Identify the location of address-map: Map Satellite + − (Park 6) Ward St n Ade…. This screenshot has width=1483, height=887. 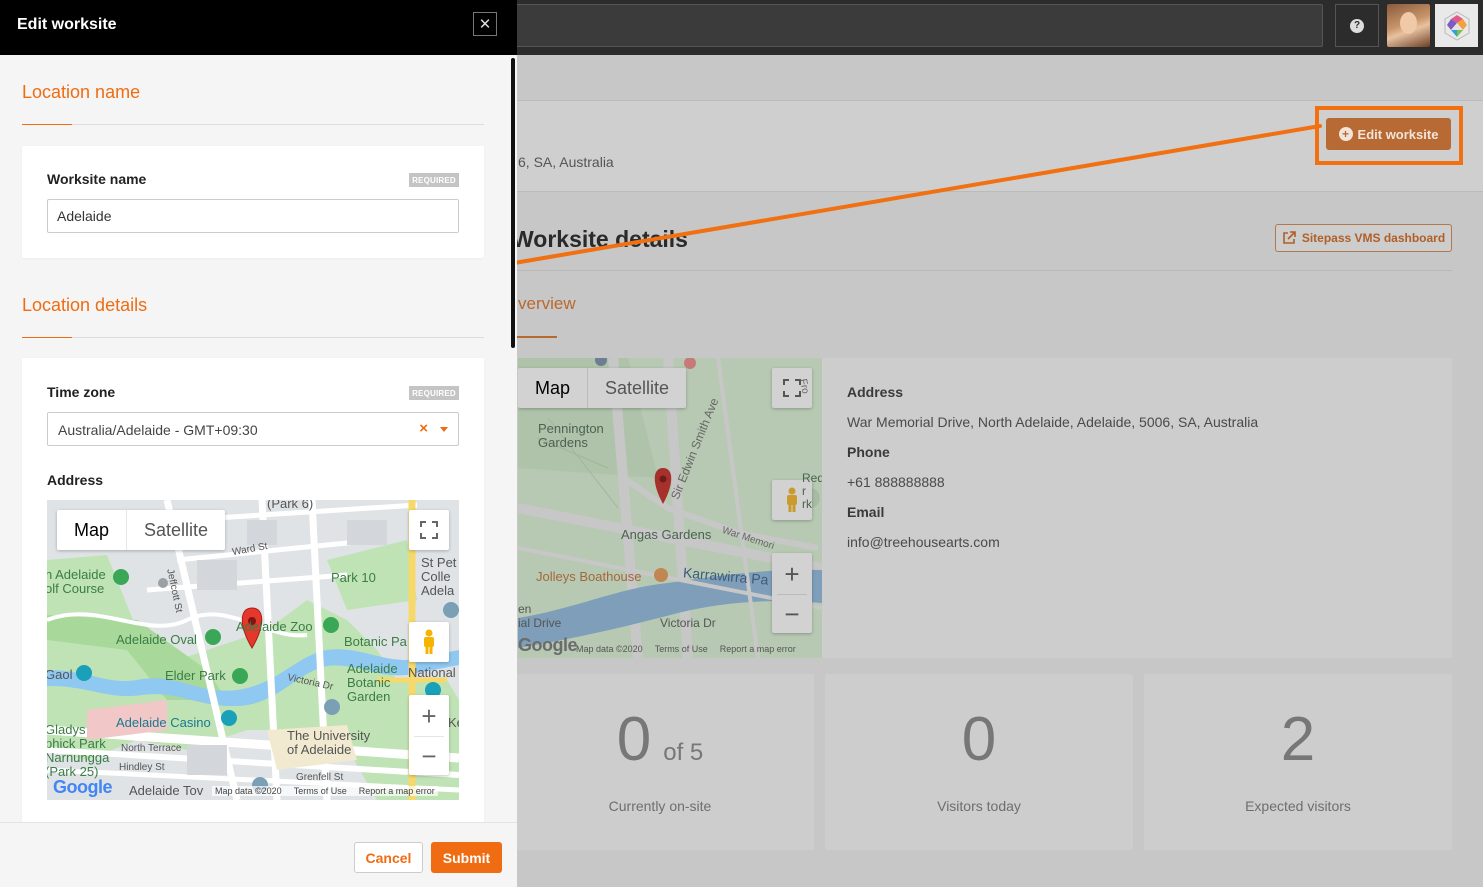
(253, 650).